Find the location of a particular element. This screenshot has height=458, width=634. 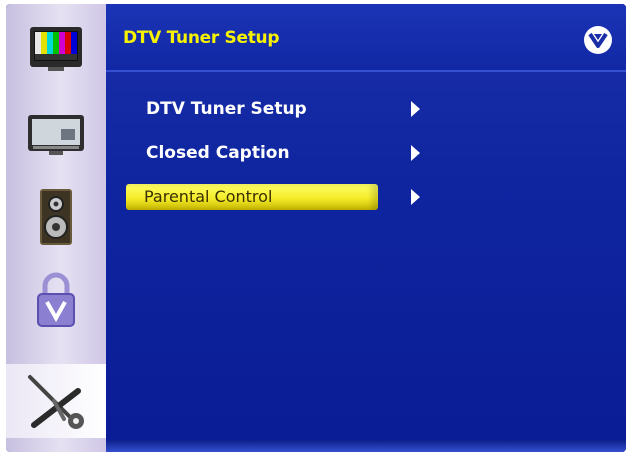

sidebar-item-picture is located at coordinates (56, 48).